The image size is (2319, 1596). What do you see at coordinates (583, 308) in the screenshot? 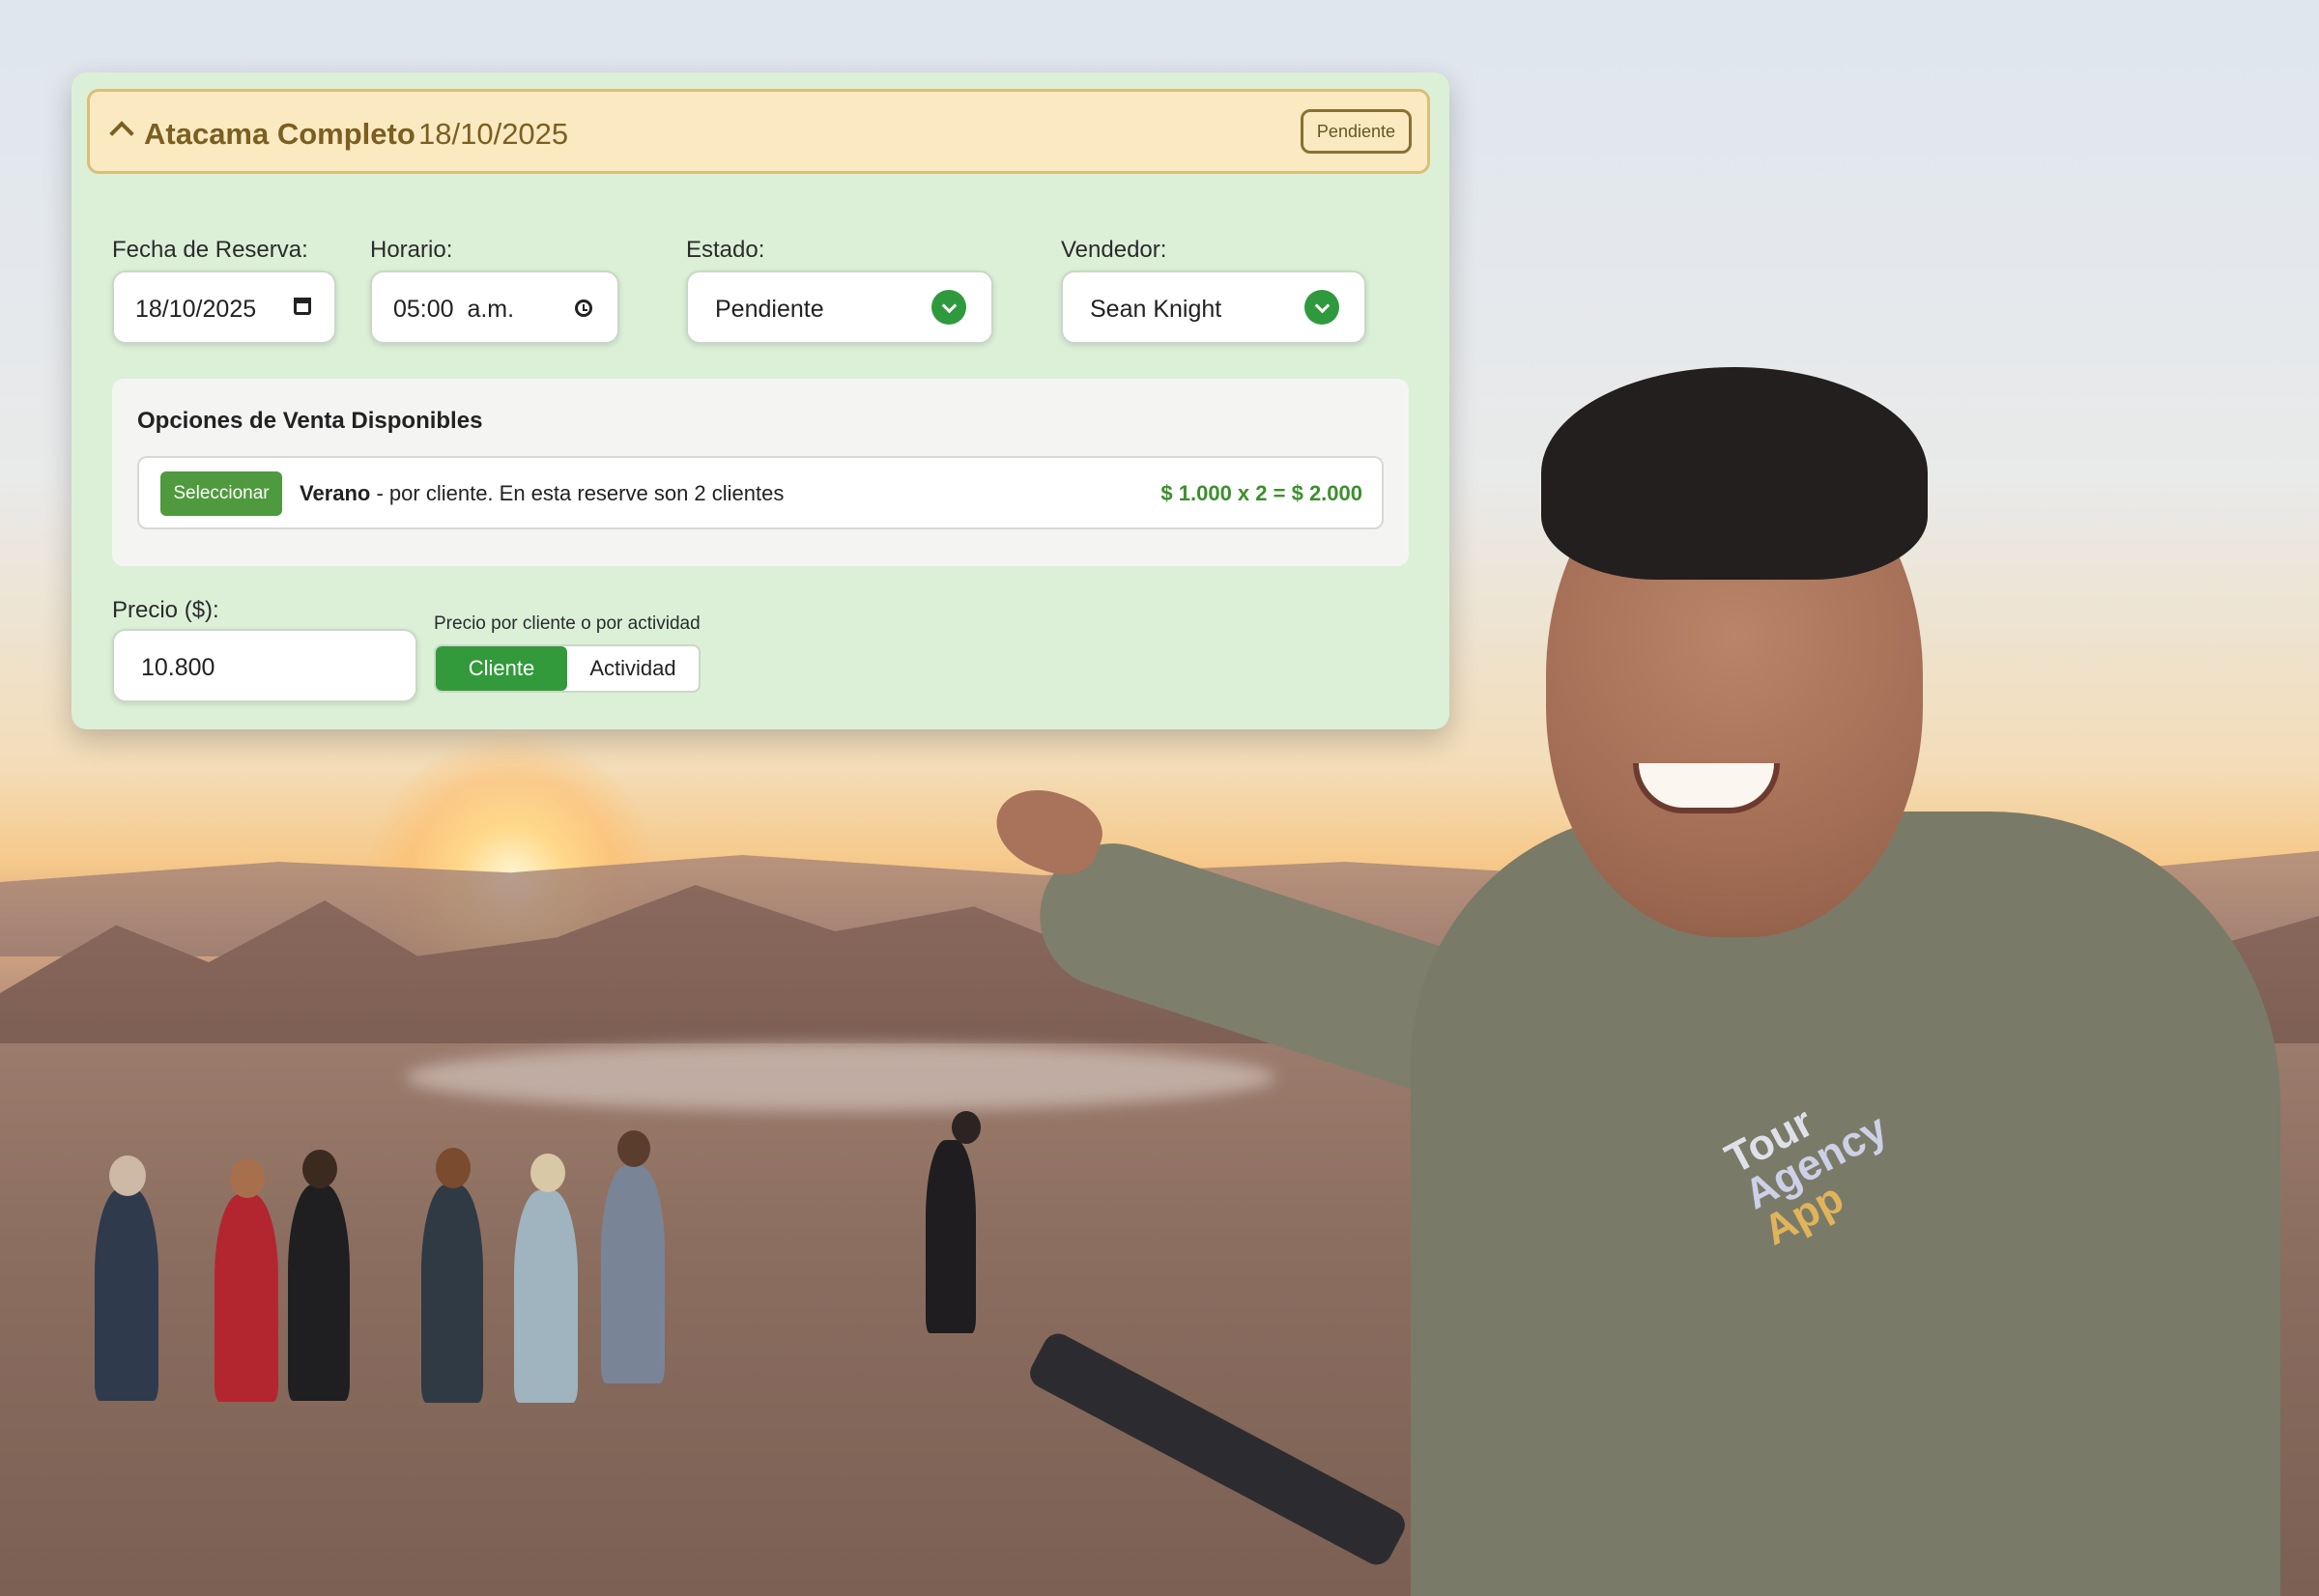
I see `clock-icon` at bounding box center [583, 308].